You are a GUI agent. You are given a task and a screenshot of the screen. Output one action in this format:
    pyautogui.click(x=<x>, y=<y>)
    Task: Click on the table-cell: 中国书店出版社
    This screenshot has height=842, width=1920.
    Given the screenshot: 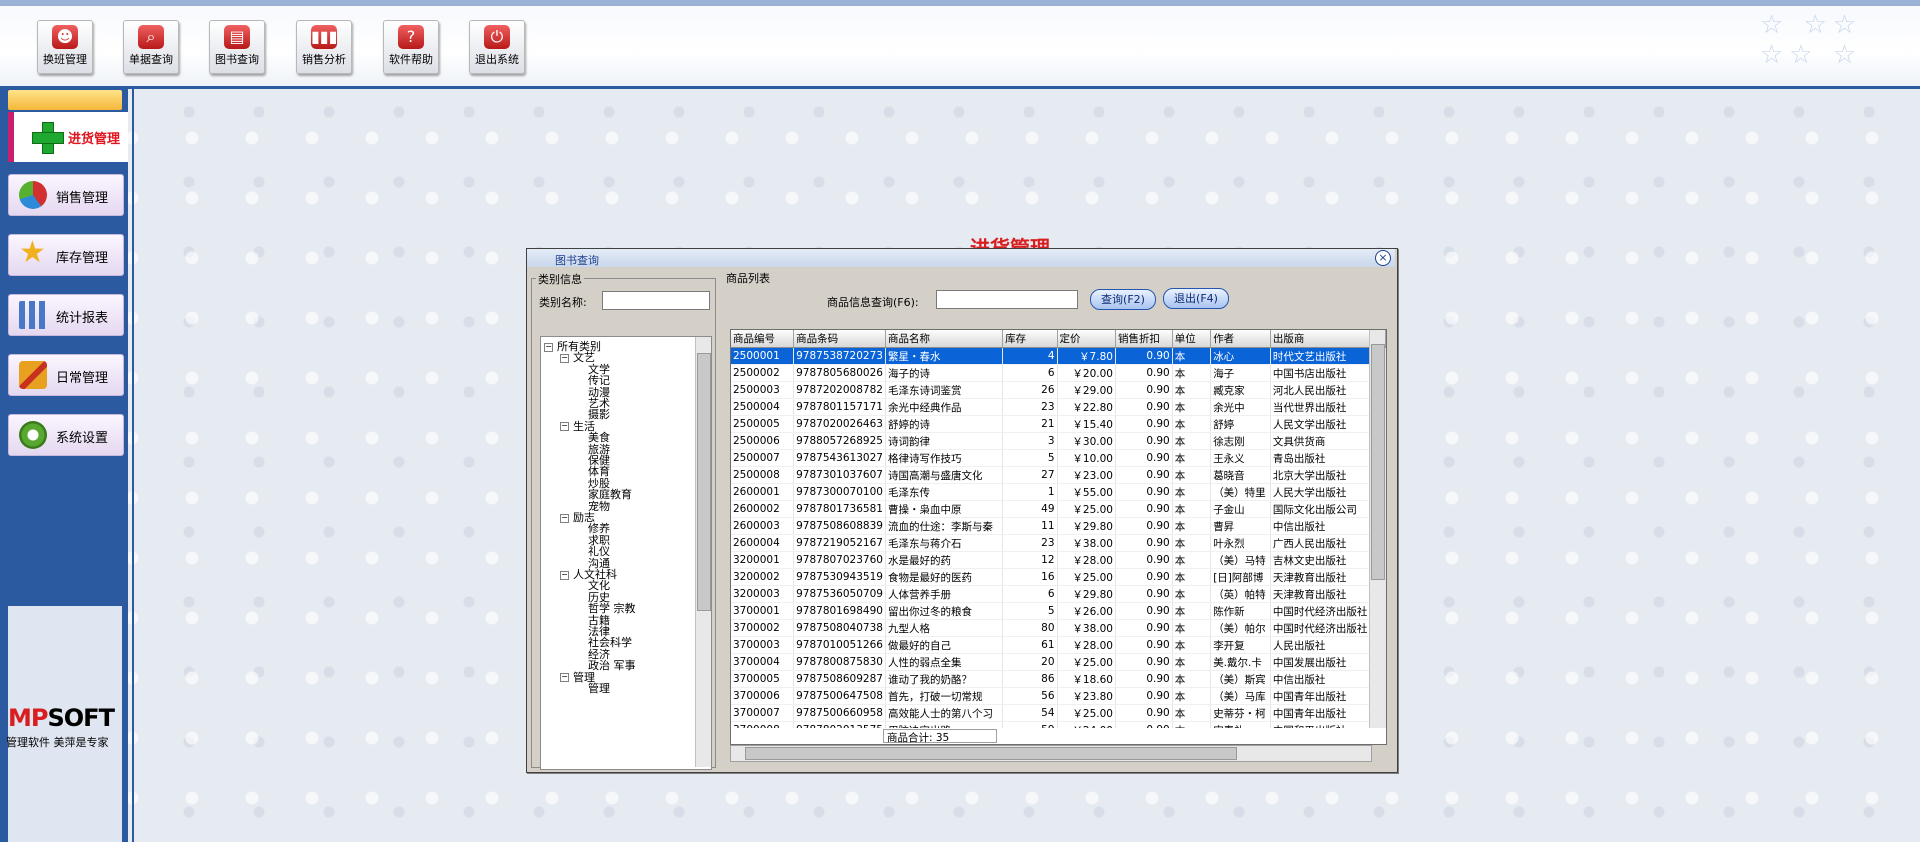 What is the action you would take?
    pyautogui.click(x=1320, y=373)
    